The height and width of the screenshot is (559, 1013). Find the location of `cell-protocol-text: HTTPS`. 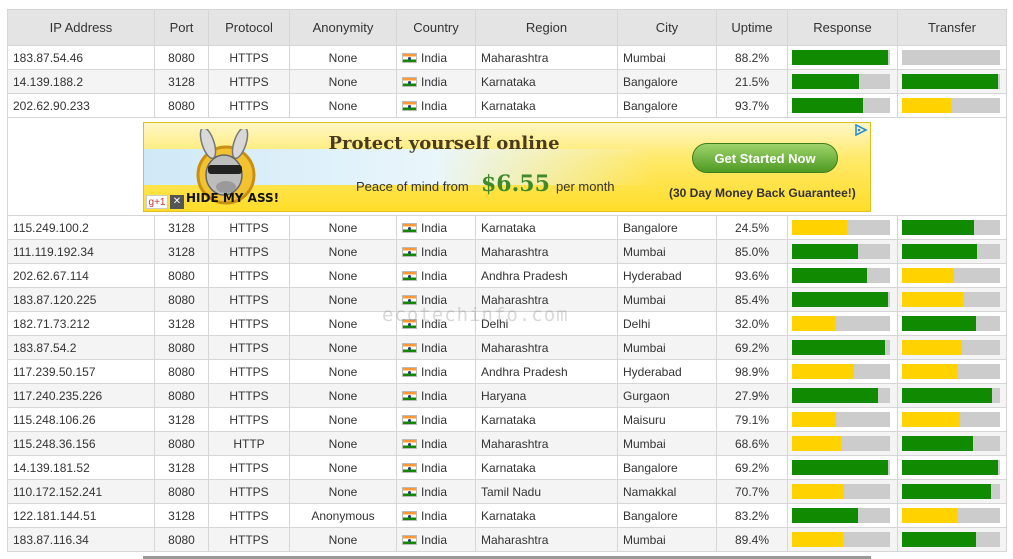

cell-protocol-text: HTTPS is located at coordinates (249, 81).